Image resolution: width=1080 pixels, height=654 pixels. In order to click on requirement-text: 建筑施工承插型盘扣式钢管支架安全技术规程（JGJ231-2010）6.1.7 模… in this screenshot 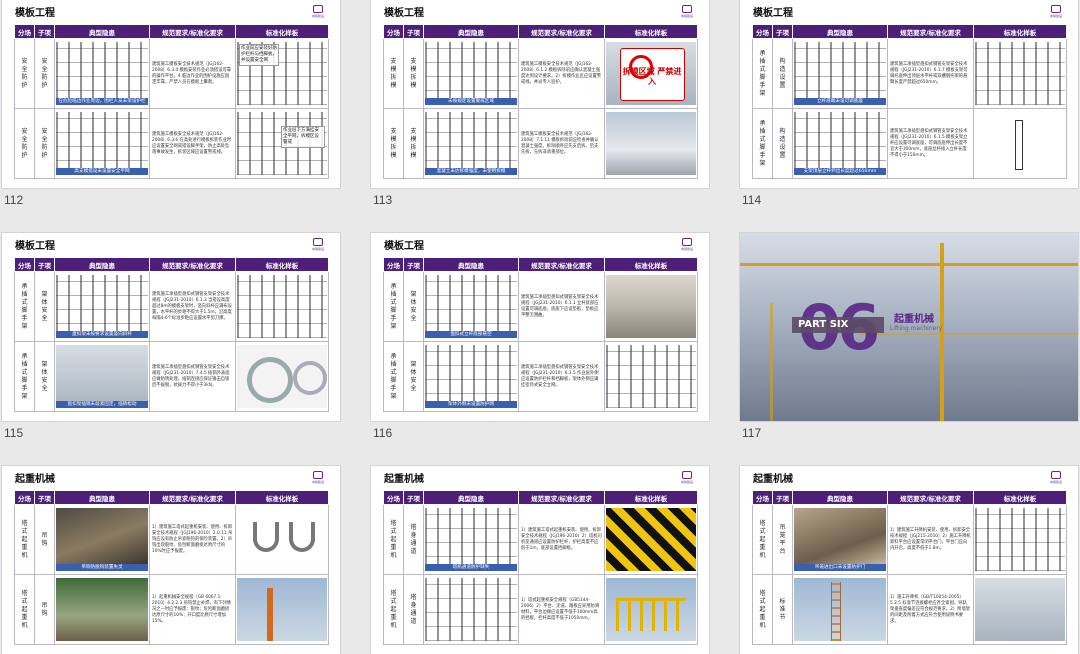, I will do `click(930, 73)`.